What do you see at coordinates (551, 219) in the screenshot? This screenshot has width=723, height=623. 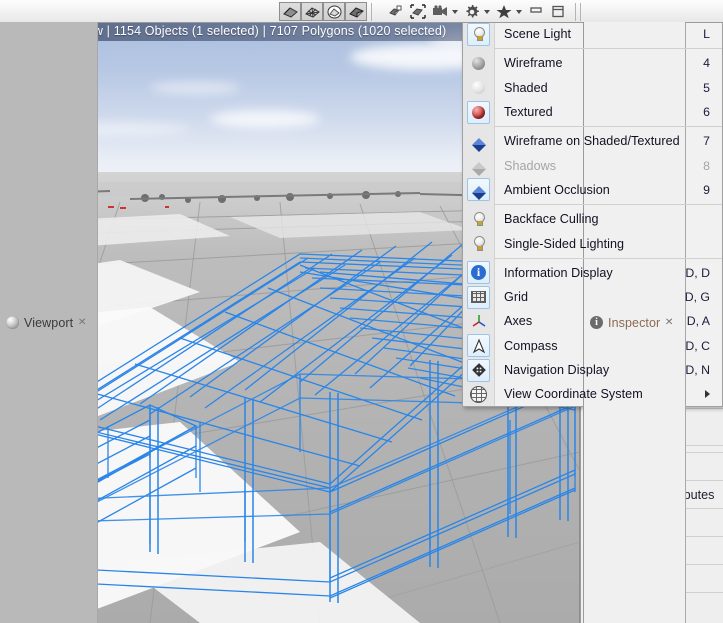 I see `menu-item-label: Backface Culling` at bounding box center [551, 219].